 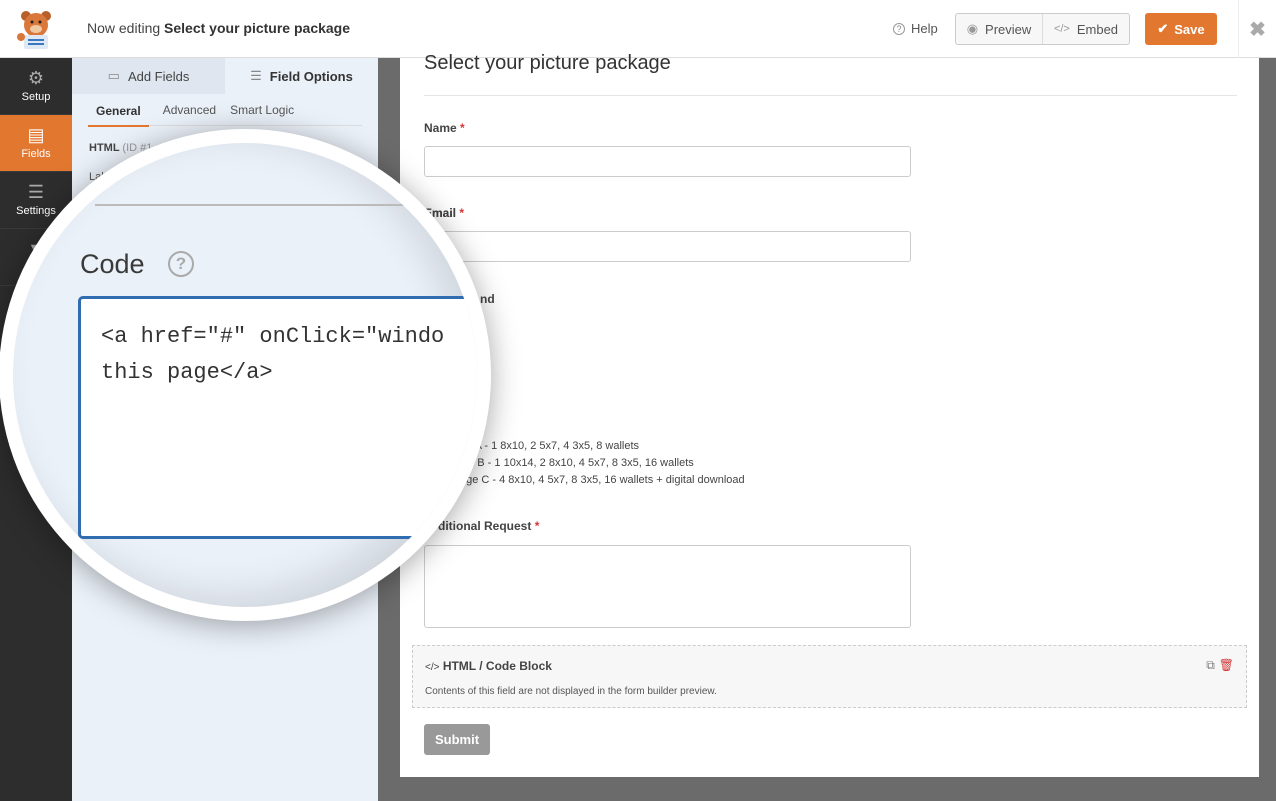 What do you see at coordinates (36, 29) in the screenshot?
I see `wpforms-logo` at bounding box center [36, 29].